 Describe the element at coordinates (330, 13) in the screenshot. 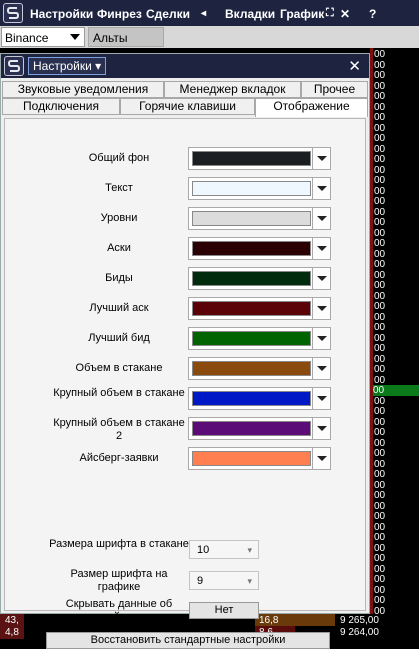

I see `fullscreen-icon: ⛶` at that location.